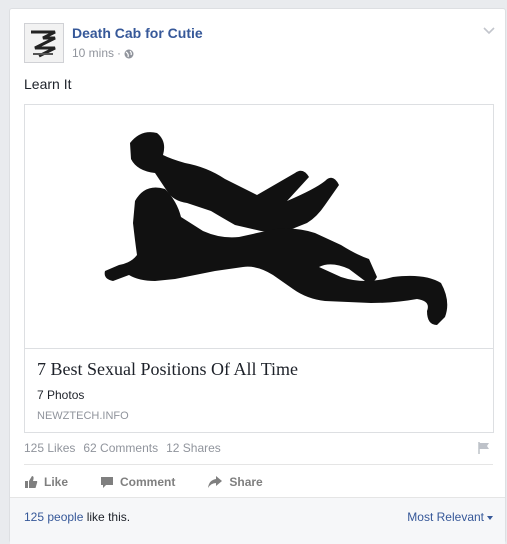  I want to click on people-who-like-link: 125 people, so click(53, 517).